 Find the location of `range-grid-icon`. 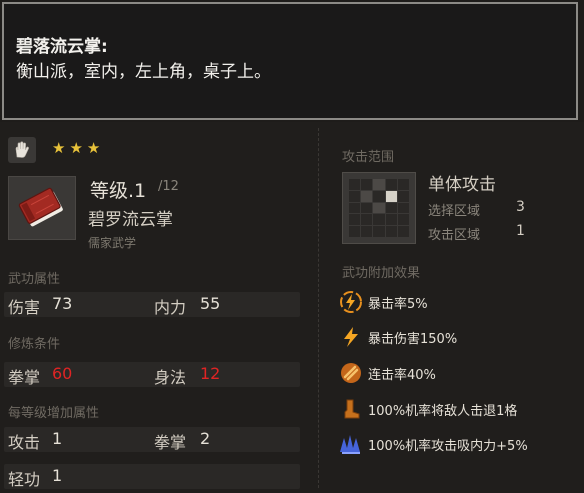

range-grid-icon is located at coordinates (379, 208).